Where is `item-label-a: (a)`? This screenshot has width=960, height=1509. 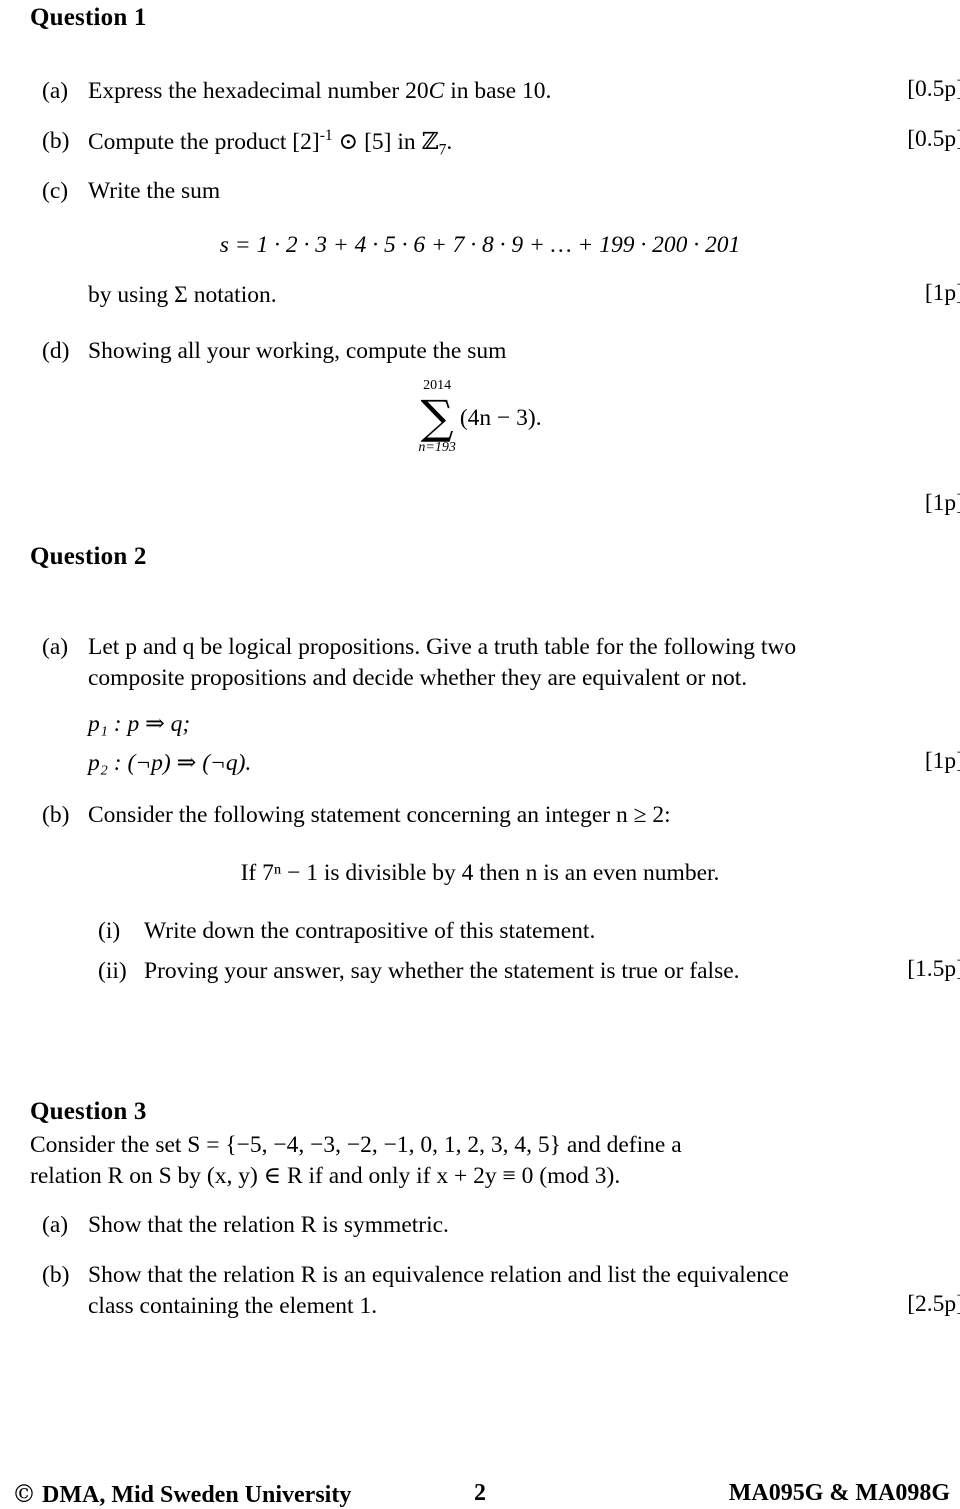 item-label-a: (a) is located at coordinates (55, 91).